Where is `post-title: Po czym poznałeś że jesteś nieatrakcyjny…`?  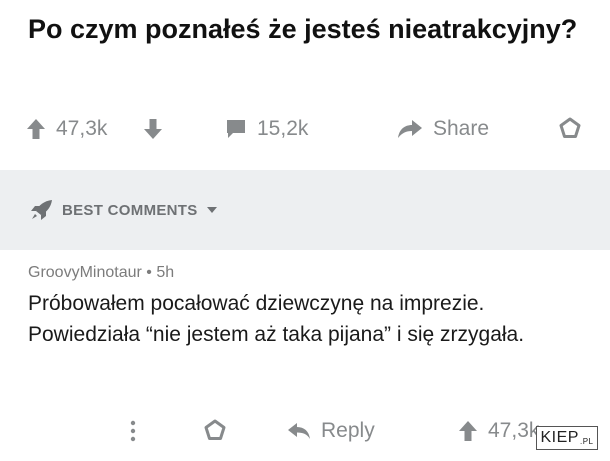 post-title: Po czym poznałeś że jesteś nieatrakcyjny… is located at coordinates (303, 29).